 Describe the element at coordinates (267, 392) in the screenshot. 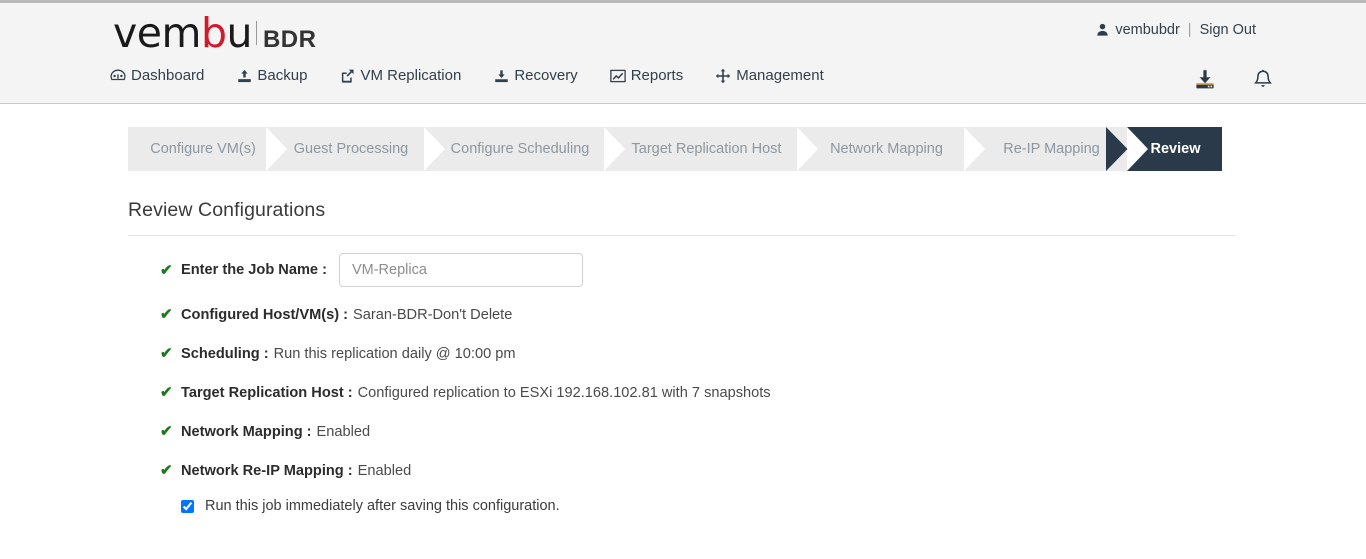

I see `row-label: Target Replication Host :` at that location.